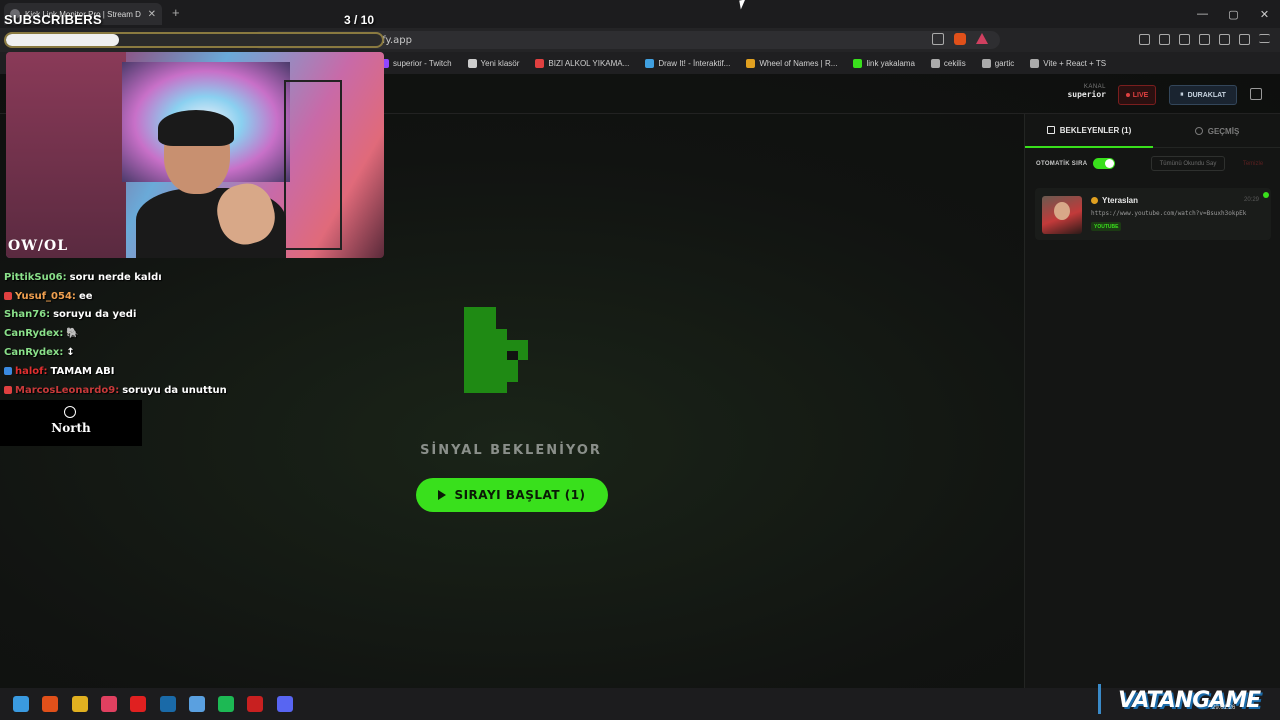  Describe the element at coordinates (21, 704) in the screenshot. I see `start-icon` at that location.